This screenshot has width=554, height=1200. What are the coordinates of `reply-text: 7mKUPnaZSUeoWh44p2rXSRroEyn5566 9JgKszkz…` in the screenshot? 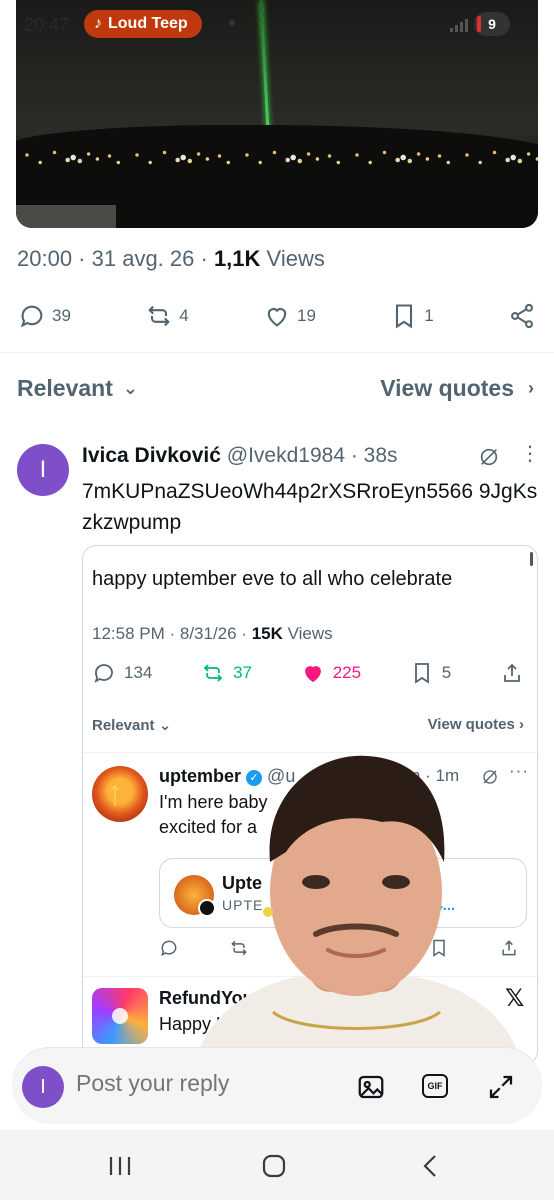 It's located at (310, 507).